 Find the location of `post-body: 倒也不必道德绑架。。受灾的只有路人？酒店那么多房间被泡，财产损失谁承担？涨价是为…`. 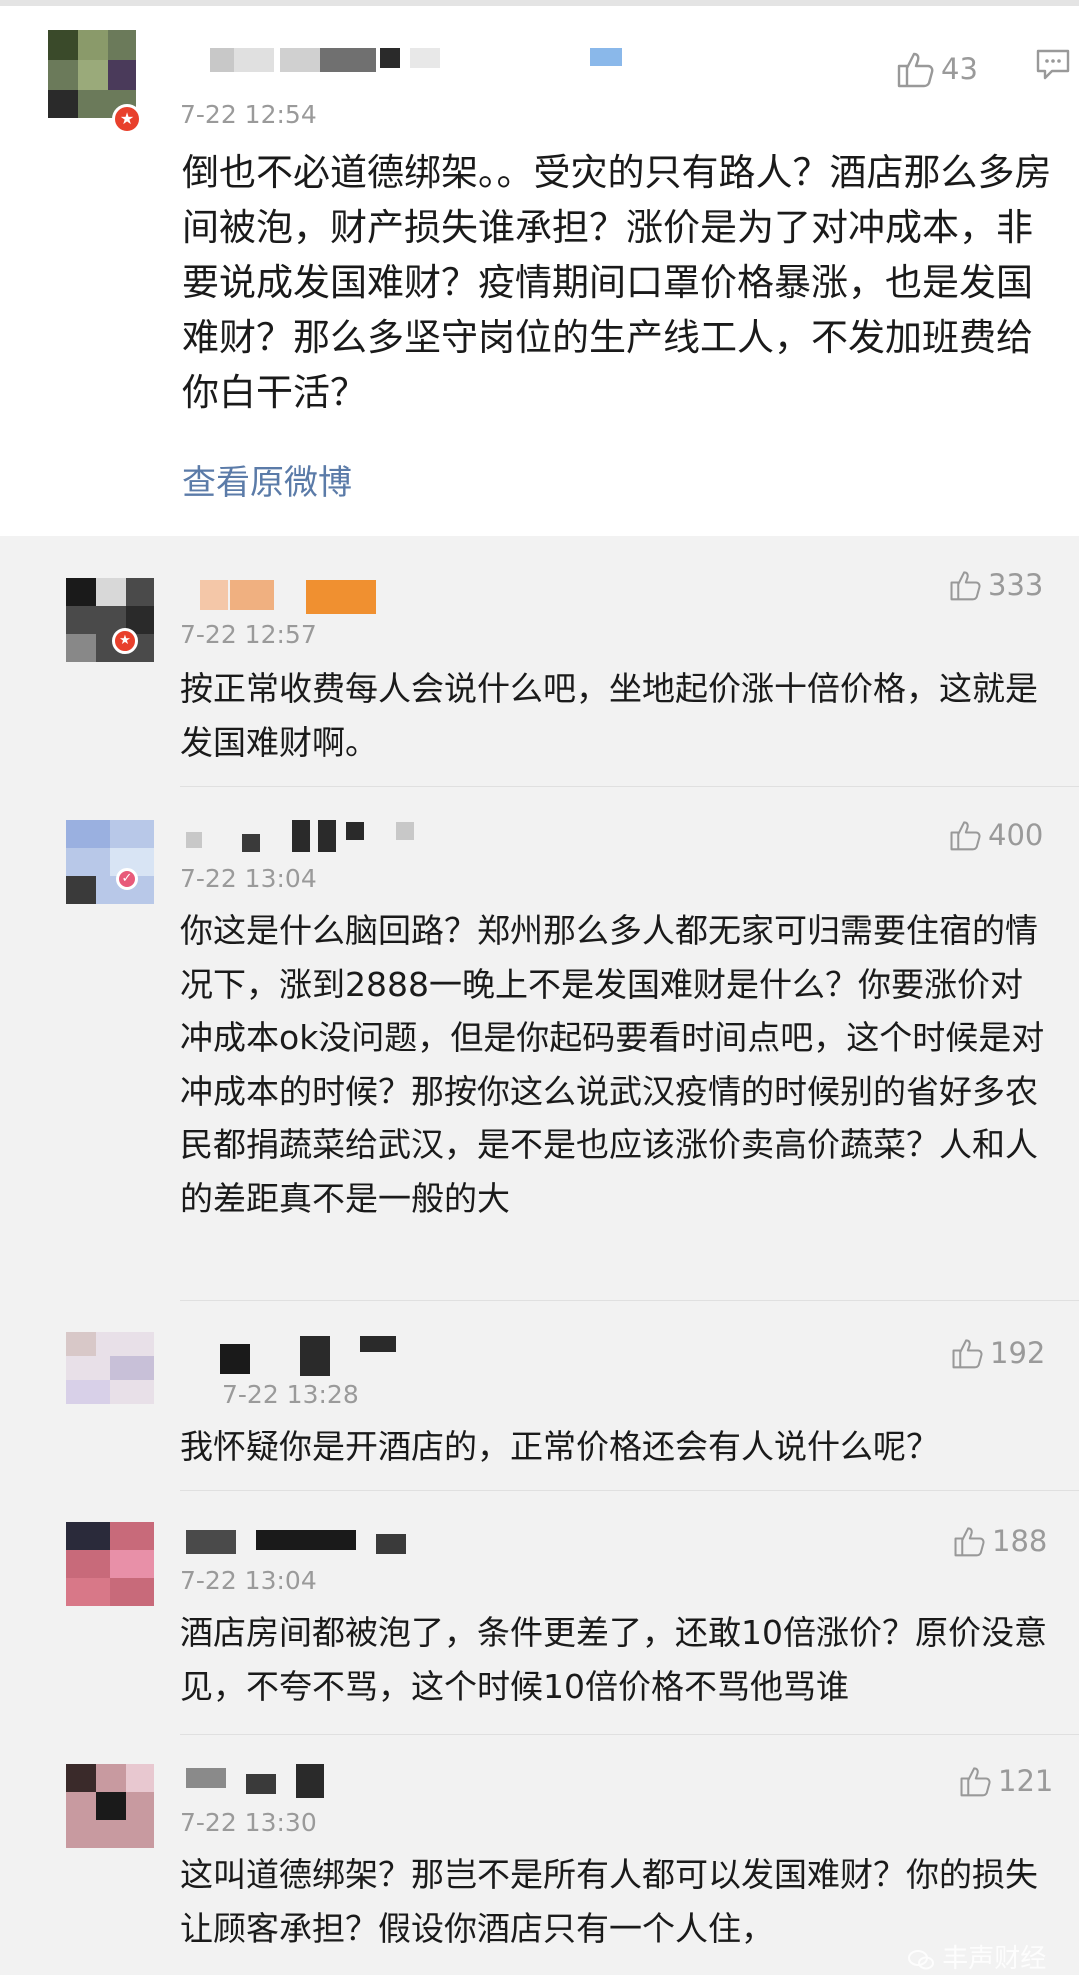

post-body: 倒也不必道德绑架。。受灾的只有路人？酒店那么多房间被泡，财产损失谁承担？涨价是为… is located at coordinates (617, 282).